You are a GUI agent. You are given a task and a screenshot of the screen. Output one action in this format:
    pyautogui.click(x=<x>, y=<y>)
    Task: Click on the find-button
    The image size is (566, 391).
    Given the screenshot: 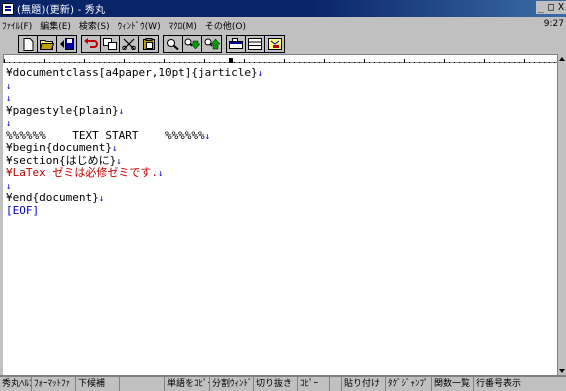 What is the action you would take?
    pyautogui.click(x=173, y=44)
    